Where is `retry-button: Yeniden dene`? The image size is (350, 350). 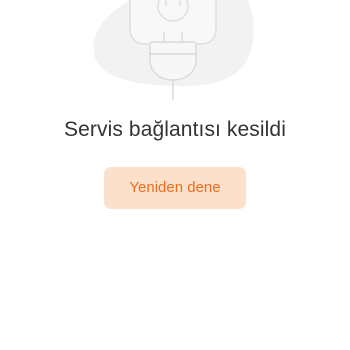
retry-button: Yeniden dene is located at coordinates (175, 188).